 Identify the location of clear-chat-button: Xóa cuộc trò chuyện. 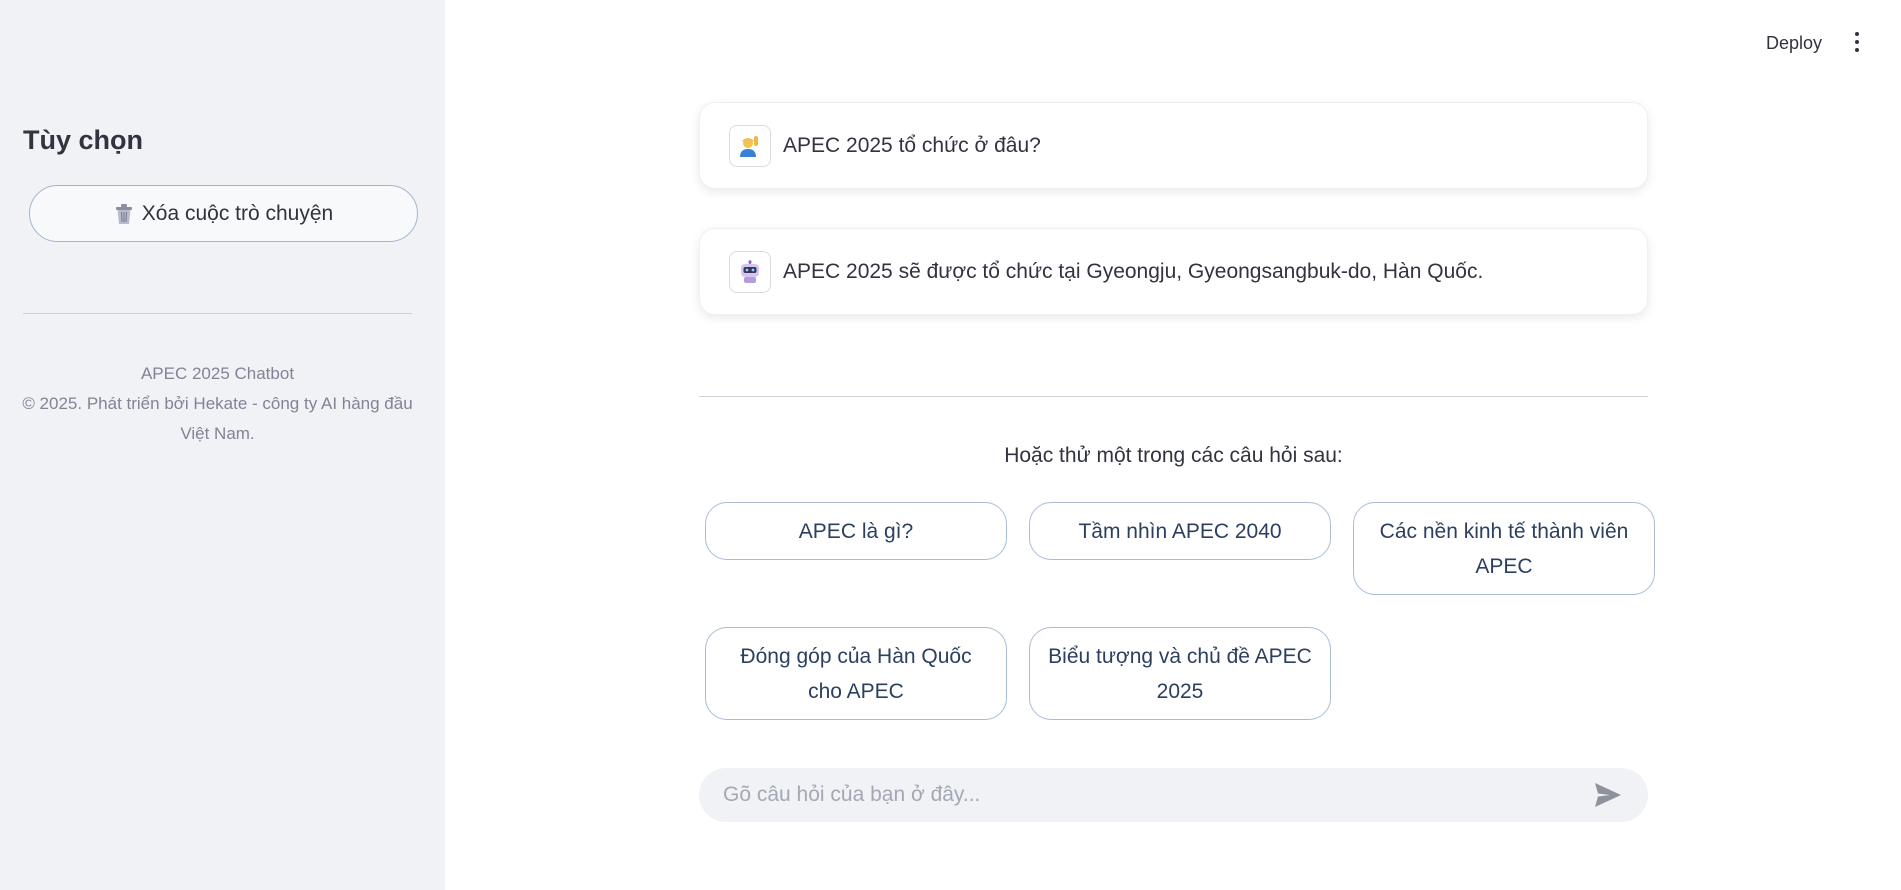
(223, 213).